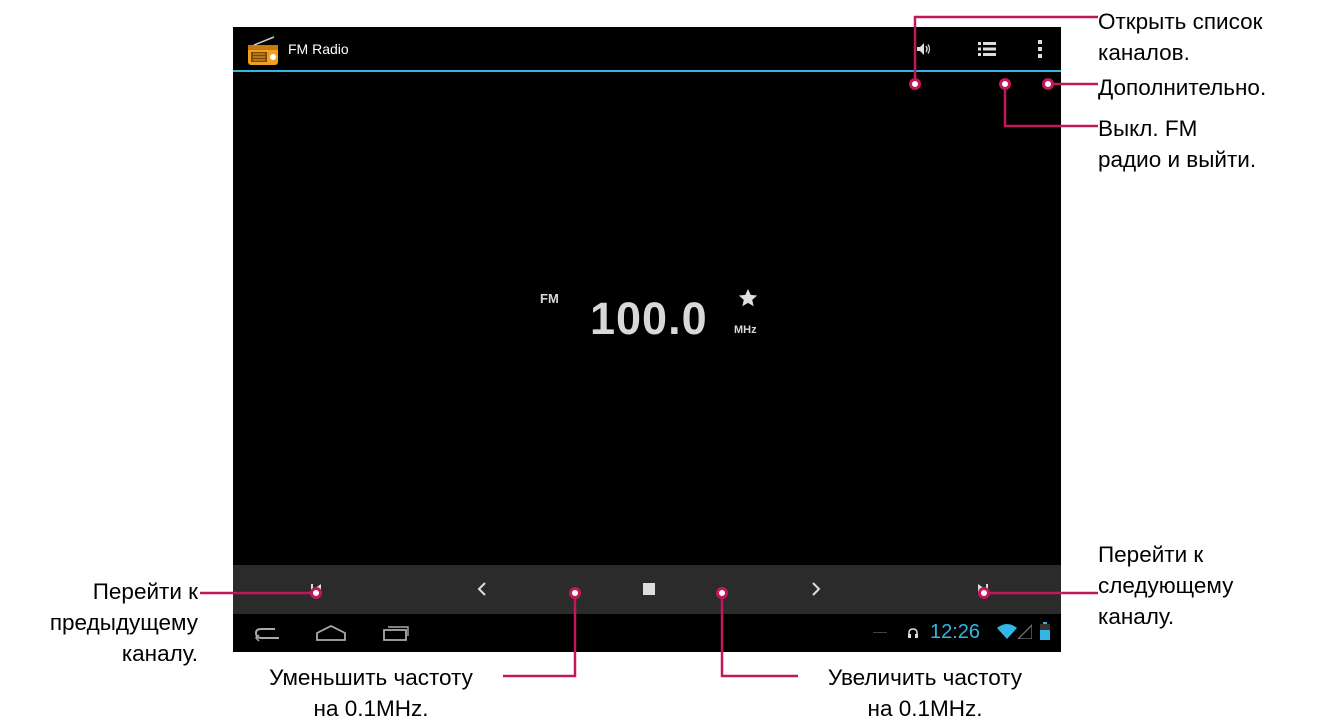 The height and width of the screenshot is (726, 1320). What do you see at coordinates (1180, 37) in the screenshot?
I see `annotation-channel-list: Открыть список каналов.` at bounding box center [1180, 37].